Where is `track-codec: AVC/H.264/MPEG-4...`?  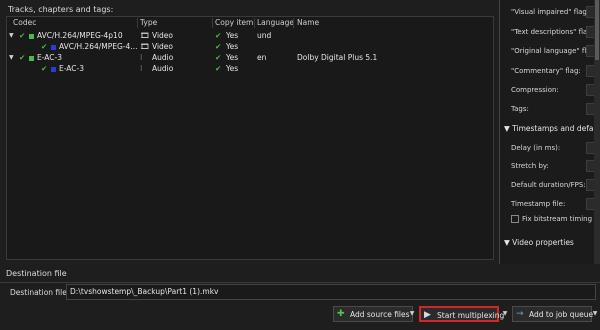
track-codec: AVC/H.264/MPEG-4... is located at coordinates (98, 46).